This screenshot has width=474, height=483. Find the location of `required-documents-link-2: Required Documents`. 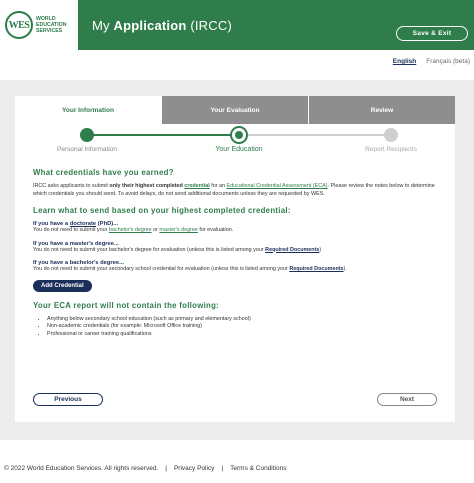

required-documents-link-2: Required Documents is located at coordinates (316, 269).